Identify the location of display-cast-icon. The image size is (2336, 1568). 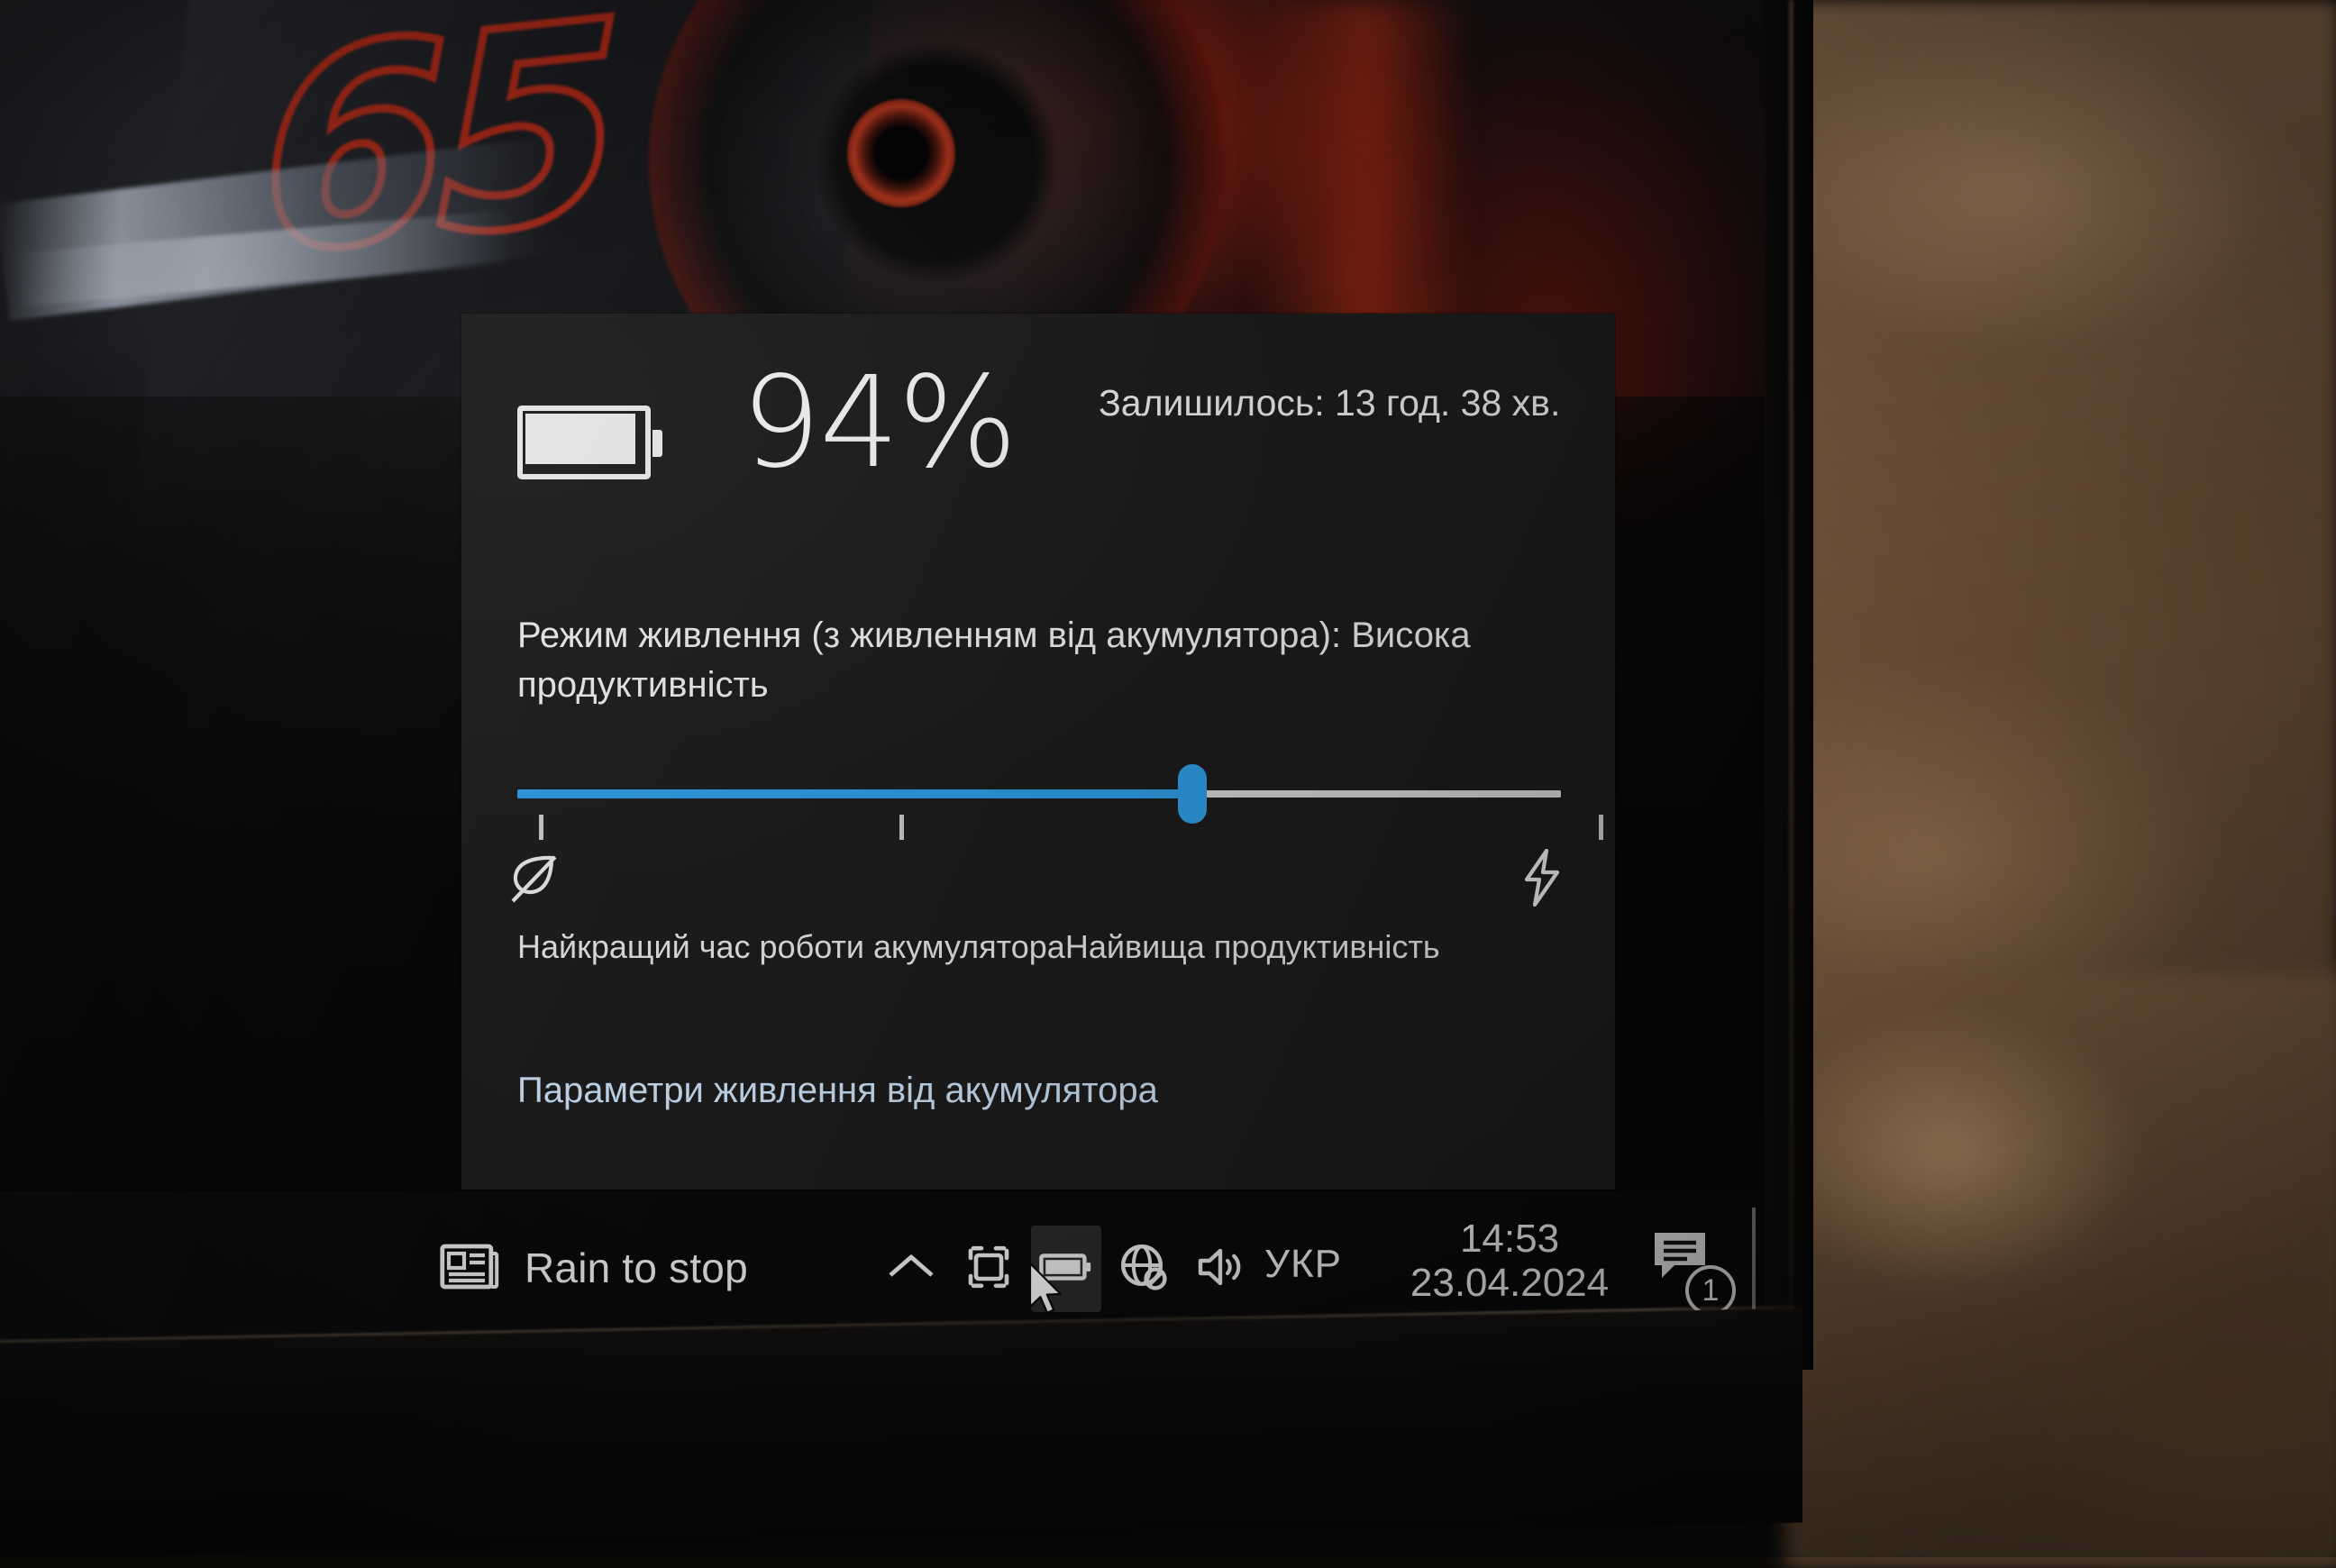
(988, 1269).